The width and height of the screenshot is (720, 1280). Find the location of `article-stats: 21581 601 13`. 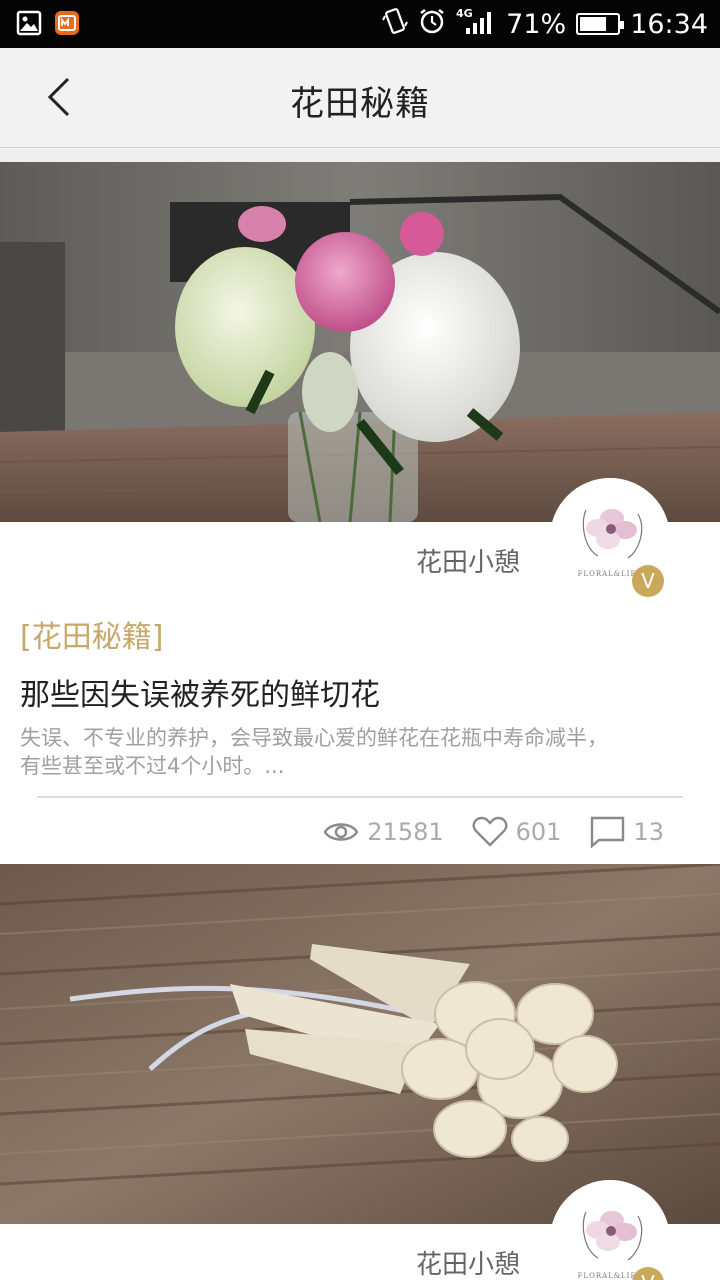

article-stats: 21581 601 13 is located at coordinates (493, 832).